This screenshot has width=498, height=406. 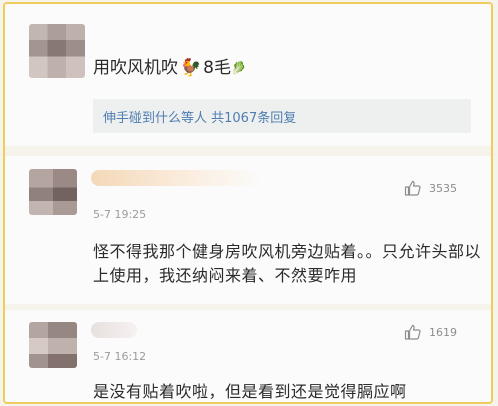 I want to click on like-button-2: 3535, so click(x=430, y=188).